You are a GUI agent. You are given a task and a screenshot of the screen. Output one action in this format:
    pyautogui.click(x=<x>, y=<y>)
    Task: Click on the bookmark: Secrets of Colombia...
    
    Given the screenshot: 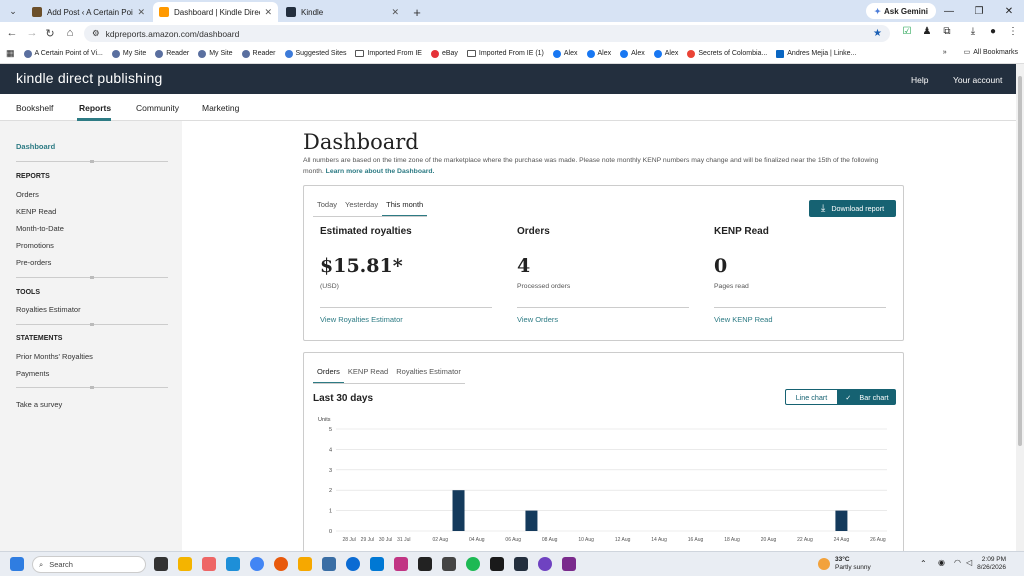 What is the action you would take?
    pyautogui.click(x=727, y=53)
    